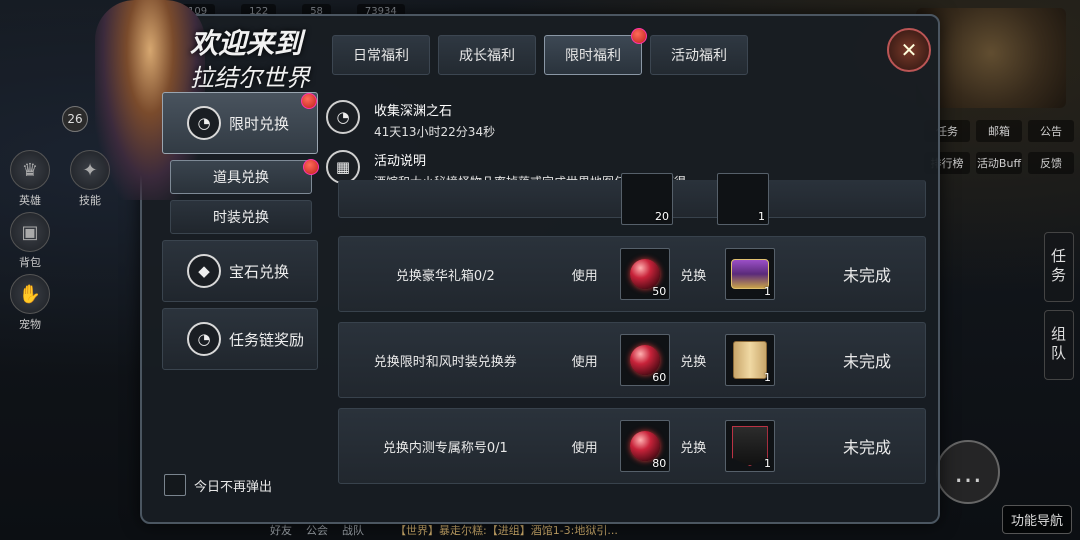 This screenshot has height=540, width=1080. I want to click on dont-show-today-checkbox: 今日不再弹出, so click(218, 485).